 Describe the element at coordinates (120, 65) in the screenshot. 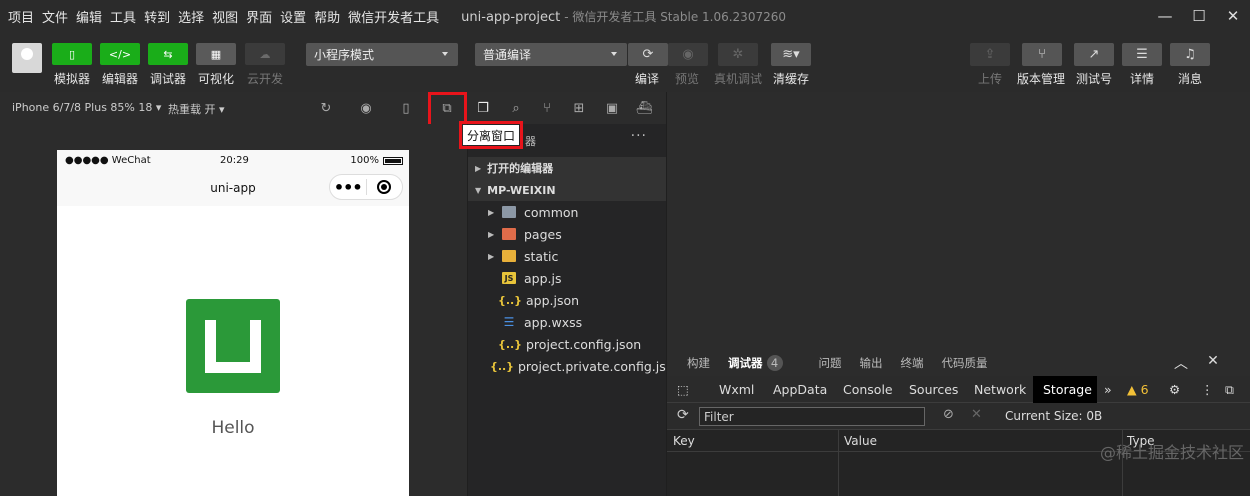

I see `editor-button: </> 编辑器` at that location.